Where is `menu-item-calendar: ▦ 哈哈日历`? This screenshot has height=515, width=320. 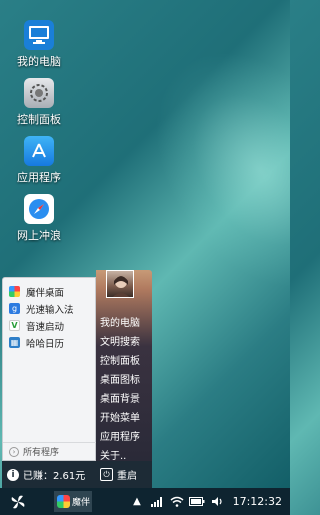 menu-item-calendar: ▦ 哈哈日历 is located at coordinates (49, 342).